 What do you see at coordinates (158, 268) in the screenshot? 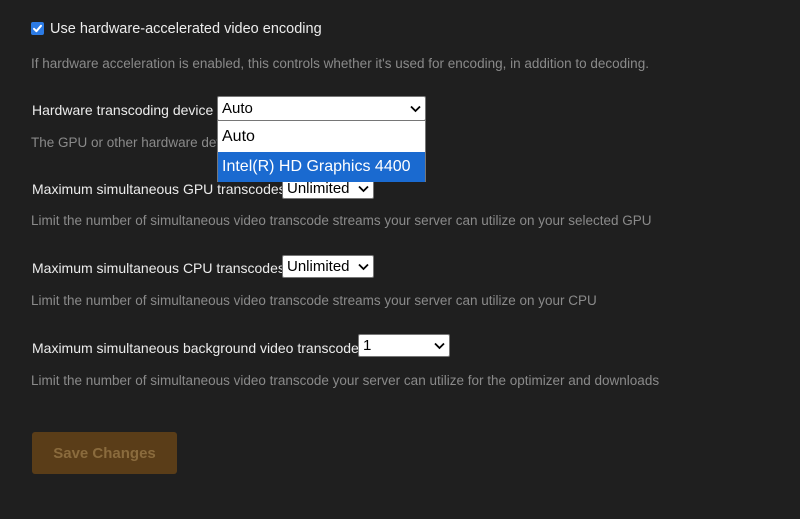
I see `cpu-transcodes-label: Maximum simultaneous CPU transcodes` at bounding box center [158, 268].